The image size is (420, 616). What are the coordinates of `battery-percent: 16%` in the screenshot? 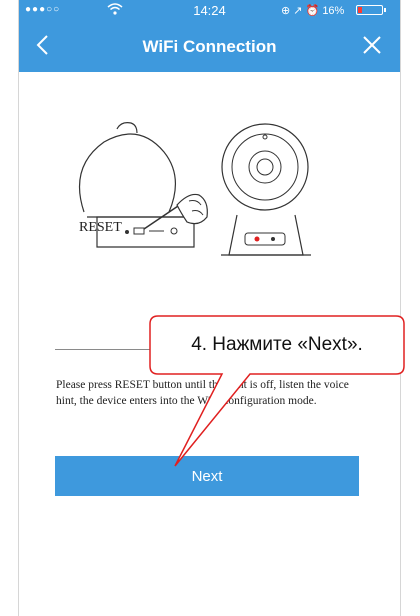 It's located at (333, 11).